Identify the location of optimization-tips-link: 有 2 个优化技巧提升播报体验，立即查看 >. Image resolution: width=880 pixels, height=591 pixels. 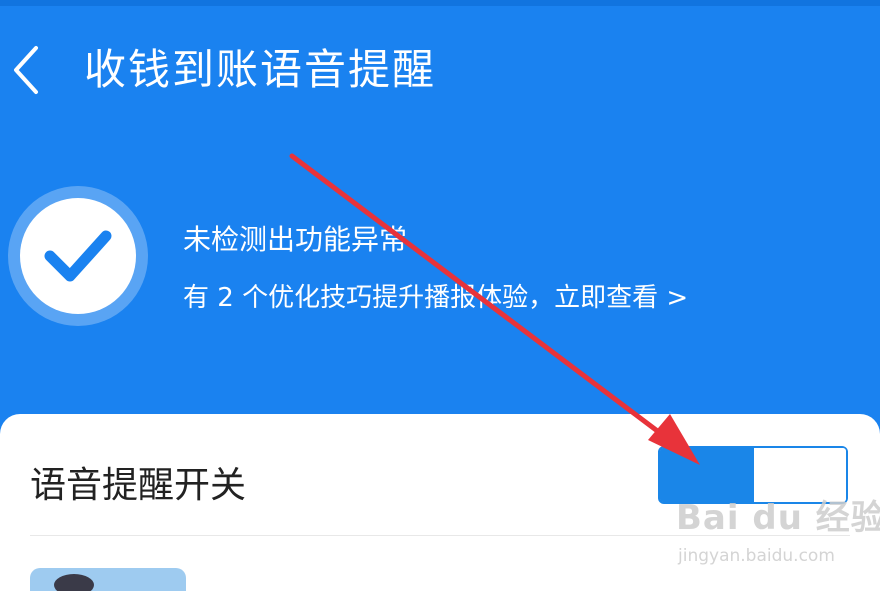
(435, 295).